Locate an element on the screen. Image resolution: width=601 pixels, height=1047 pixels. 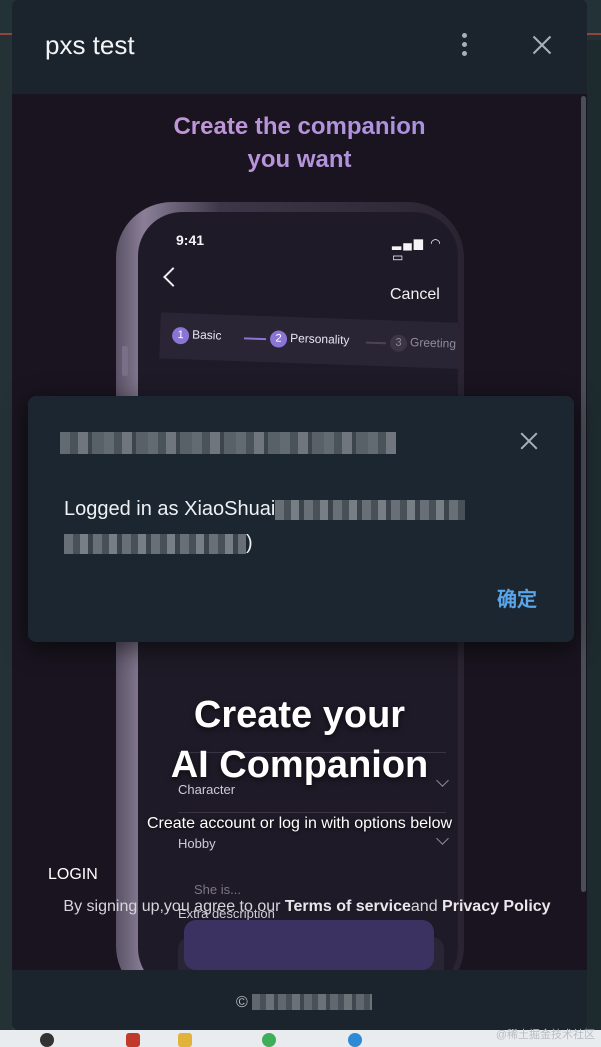
phone-stepper: 1 Basic 2 Personality 3 Greeting is located at coordinates (308, 341).